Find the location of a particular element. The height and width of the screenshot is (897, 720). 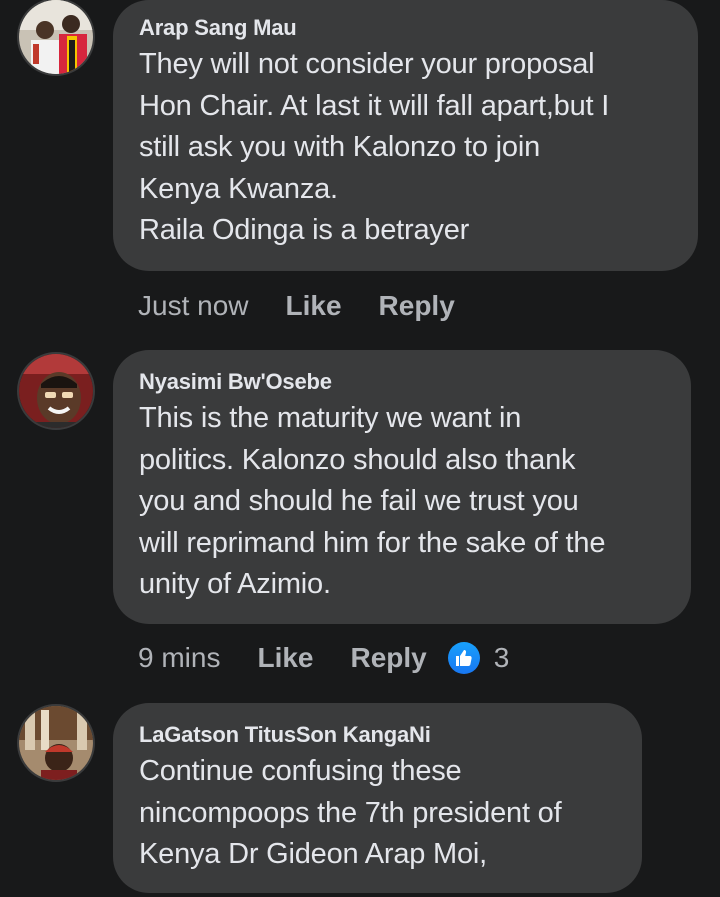

comment-timestamp: 9 mins is located at coordinates (179, 658).